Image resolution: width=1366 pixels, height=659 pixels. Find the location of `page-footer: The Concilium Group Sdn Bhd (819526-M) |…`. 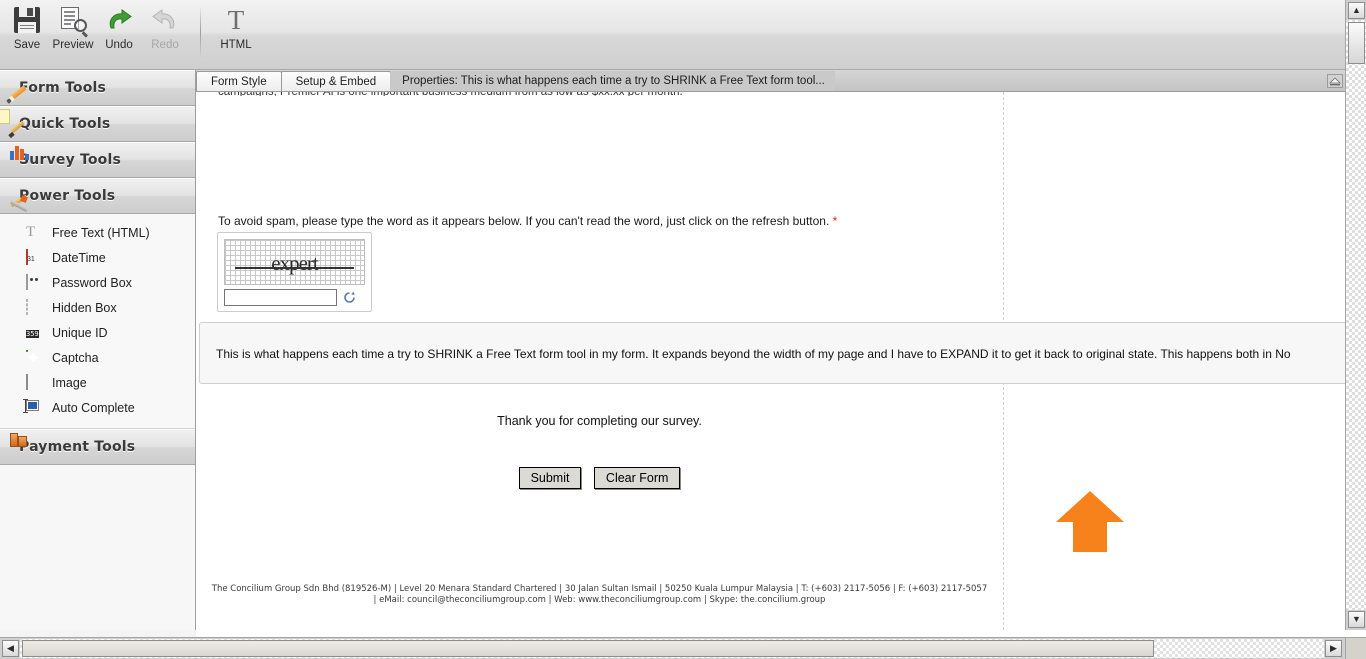

page-footer: The Concilium Group Sdn Bhd (819526-M) |… is located at coordinates (599, 595).